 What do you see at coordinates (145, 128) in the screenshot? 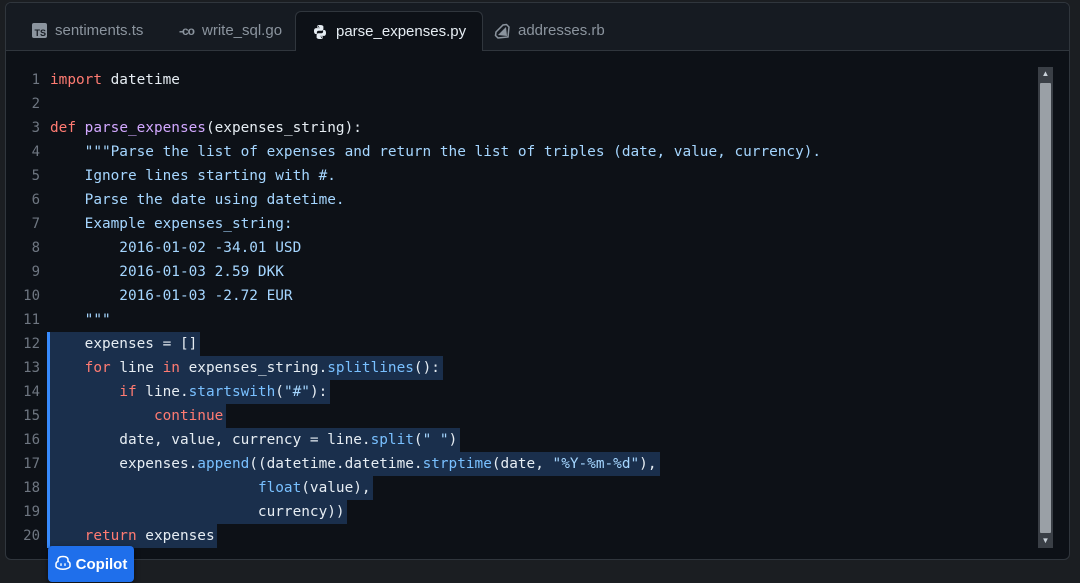
I see `code-token: parse_expenses` at bounding box center [145, 128].